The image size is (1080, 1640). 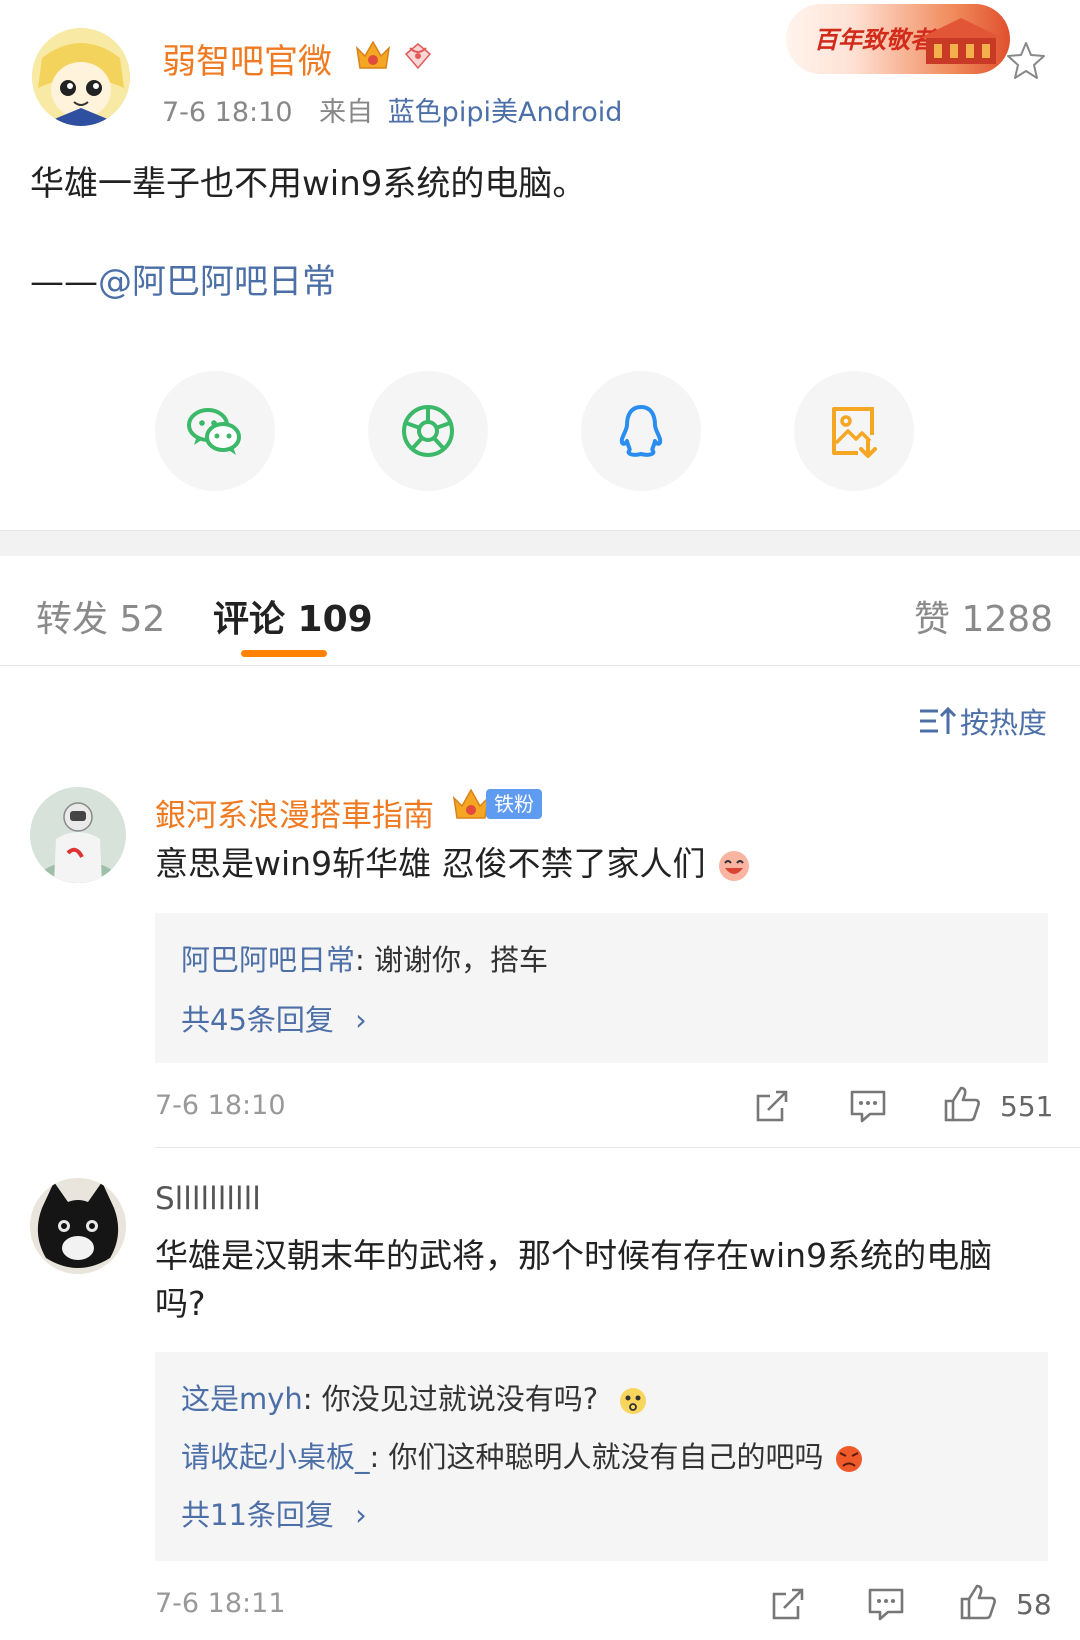 I want to click on sort-label: 按热度, so click(x=1004, y=723).